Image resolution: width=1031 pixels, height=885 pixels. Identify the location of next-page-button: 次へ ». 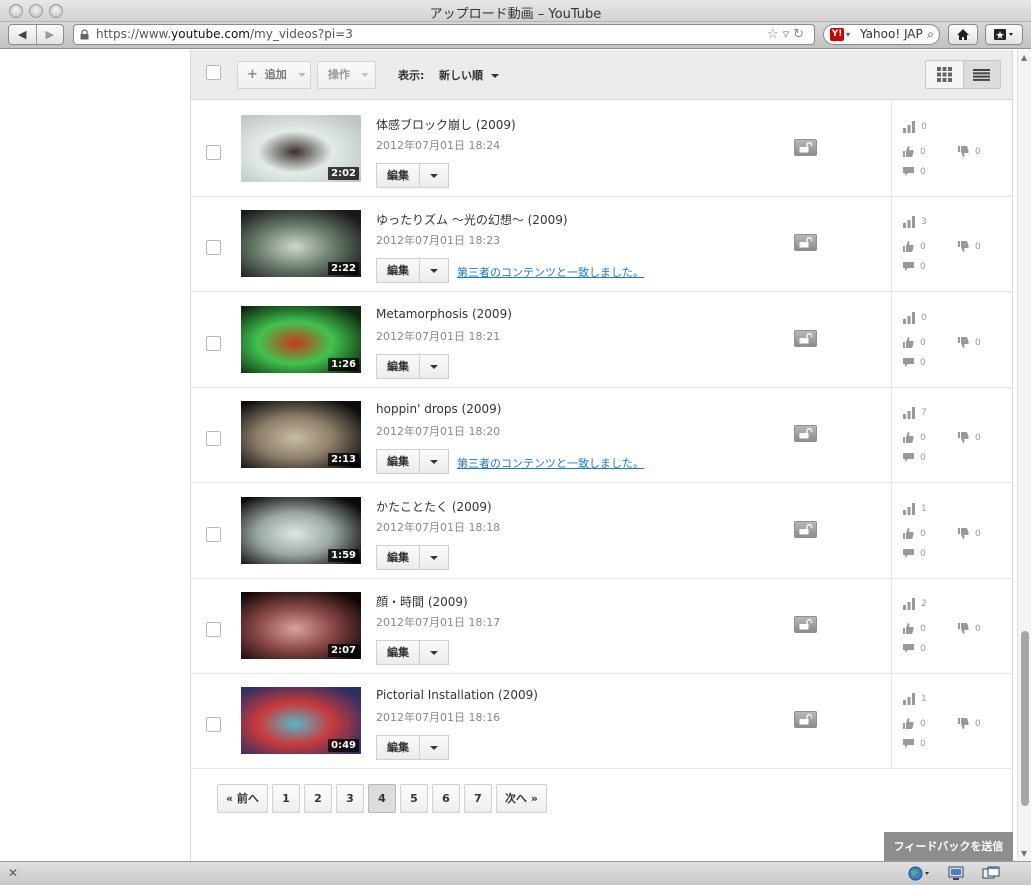
(521, 798).